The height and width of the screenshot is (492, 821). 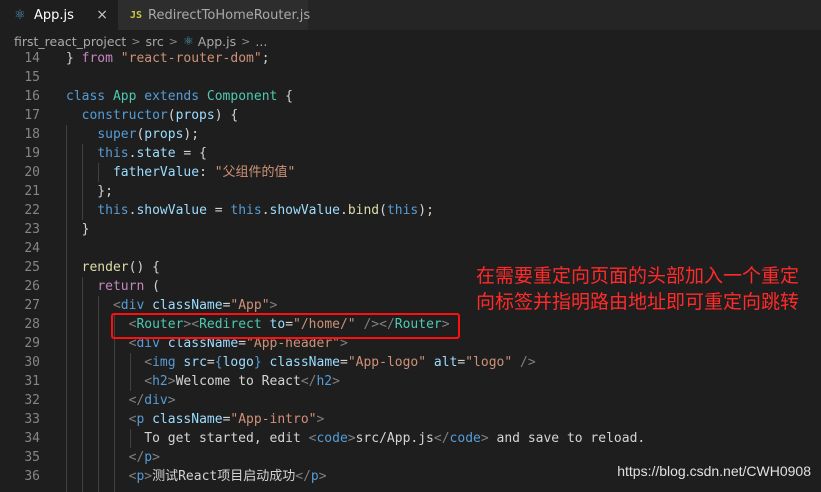 What do you see at coordinates (32, 400) in the screenshot?
I see `line-number: 32` at bounding box center [32, 400].